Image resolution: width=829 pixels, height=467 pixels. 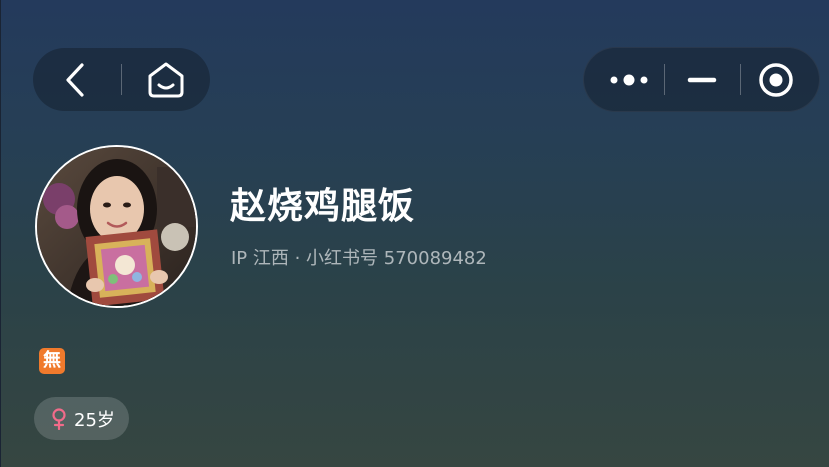 What do you see at coordinates (52, 361) in the screenshot?
I see `badge-icon: 無` at bounding box center [52, 361].